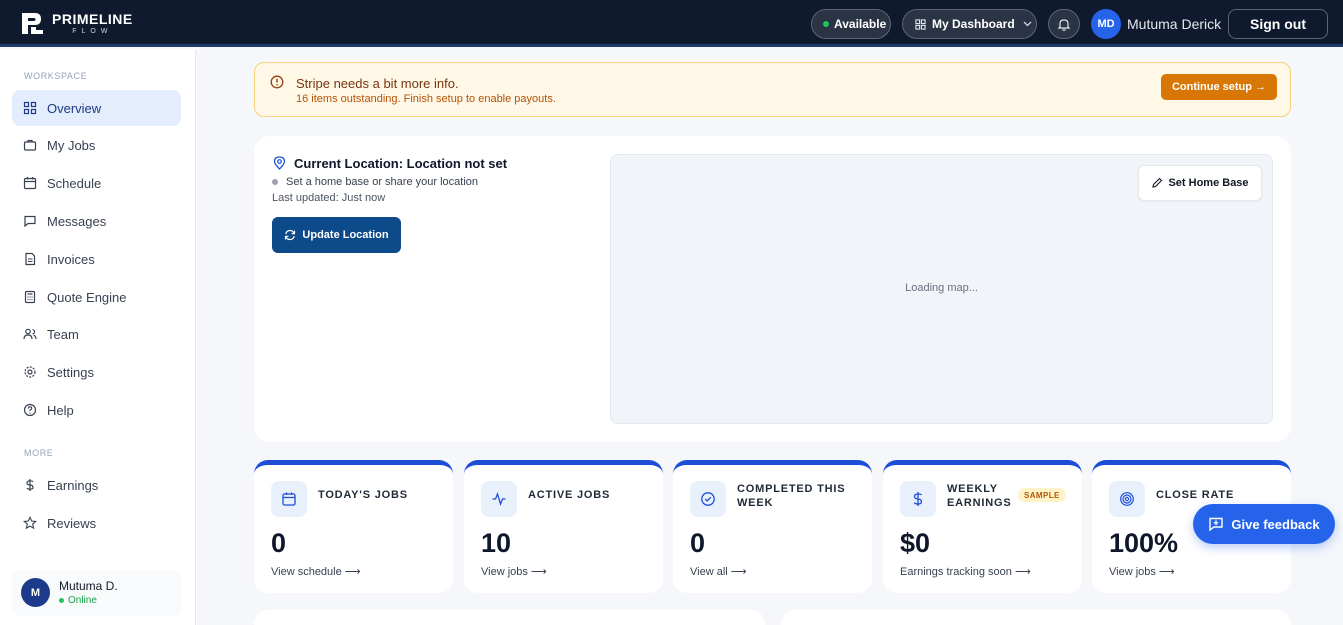 The image size is (1343, 625). Describe the element at coordinates (563, 526) in the screenshot. I see `stat-card-active-jobs: ACTIVE JOBS 10 View jobs ⟶` at that location.